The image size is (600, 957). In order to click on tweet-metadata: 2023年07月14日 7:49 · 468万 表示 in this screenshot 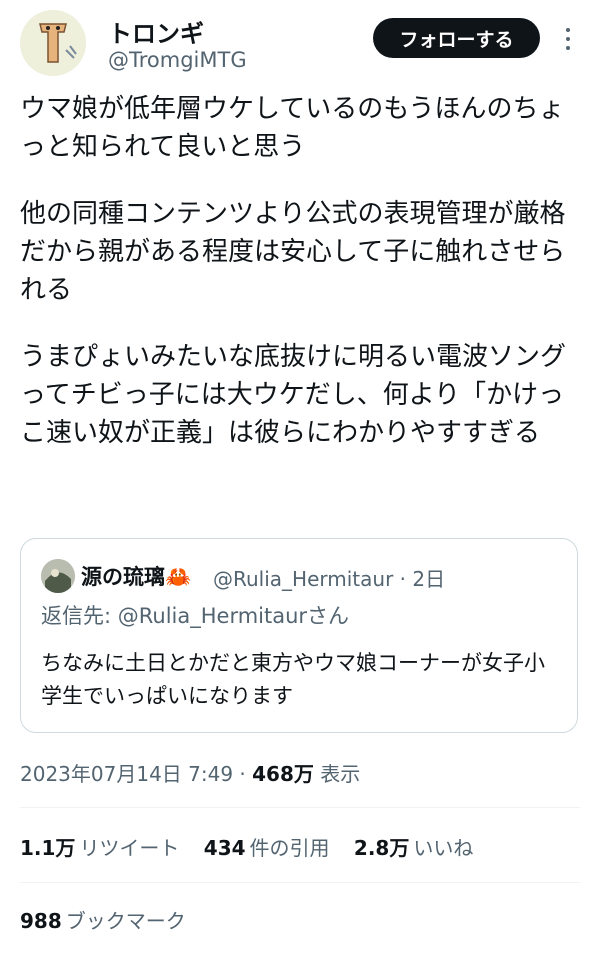, I will do `click(190, 772)`.